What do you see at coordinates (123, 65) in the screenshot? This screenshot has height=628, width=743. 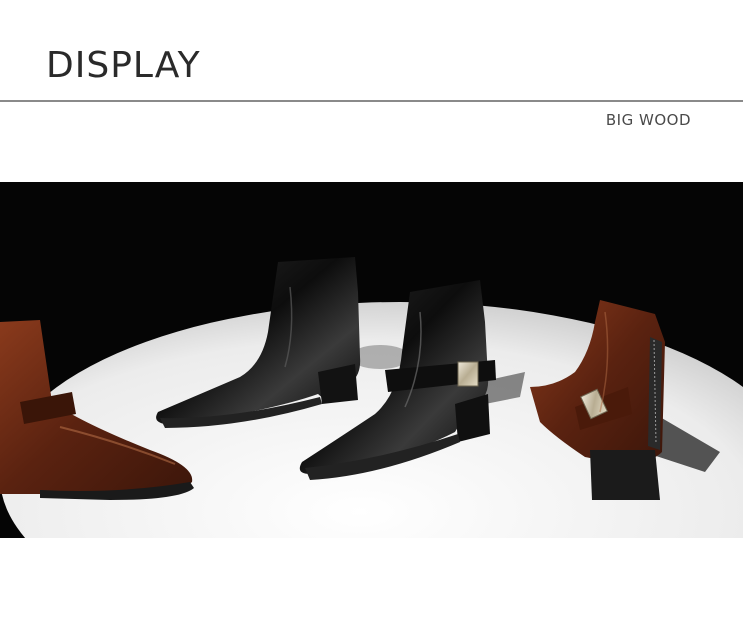 I see `page-title: DISPLAY` at bounding box center [123, 65].